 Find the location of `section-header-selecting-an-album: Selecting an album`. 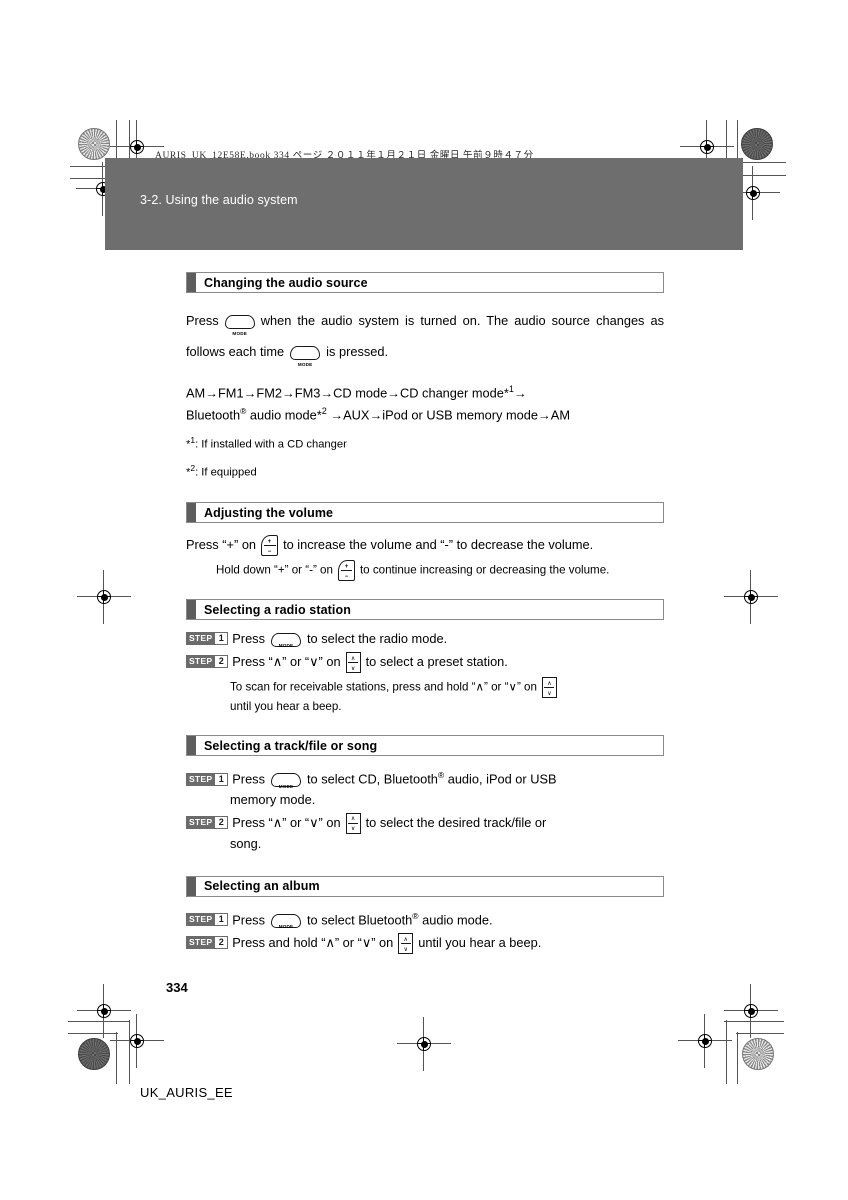

section-header-selecting-an-album: Selecting an album is located at coordinates (425, 886).